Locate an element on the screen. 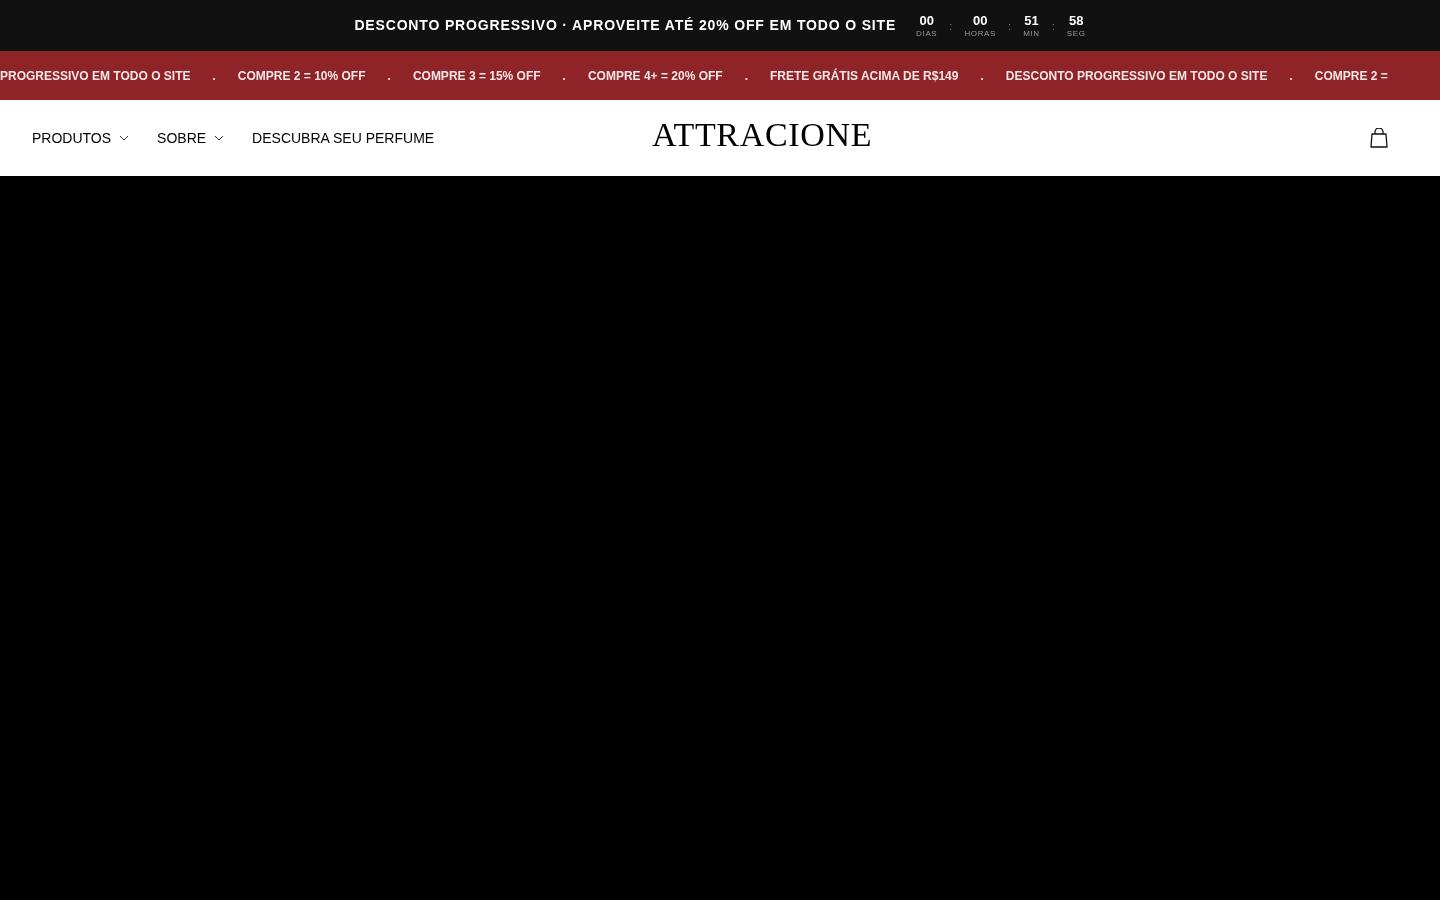  shopping-bag-icon is located at coordinates (1379, 138).